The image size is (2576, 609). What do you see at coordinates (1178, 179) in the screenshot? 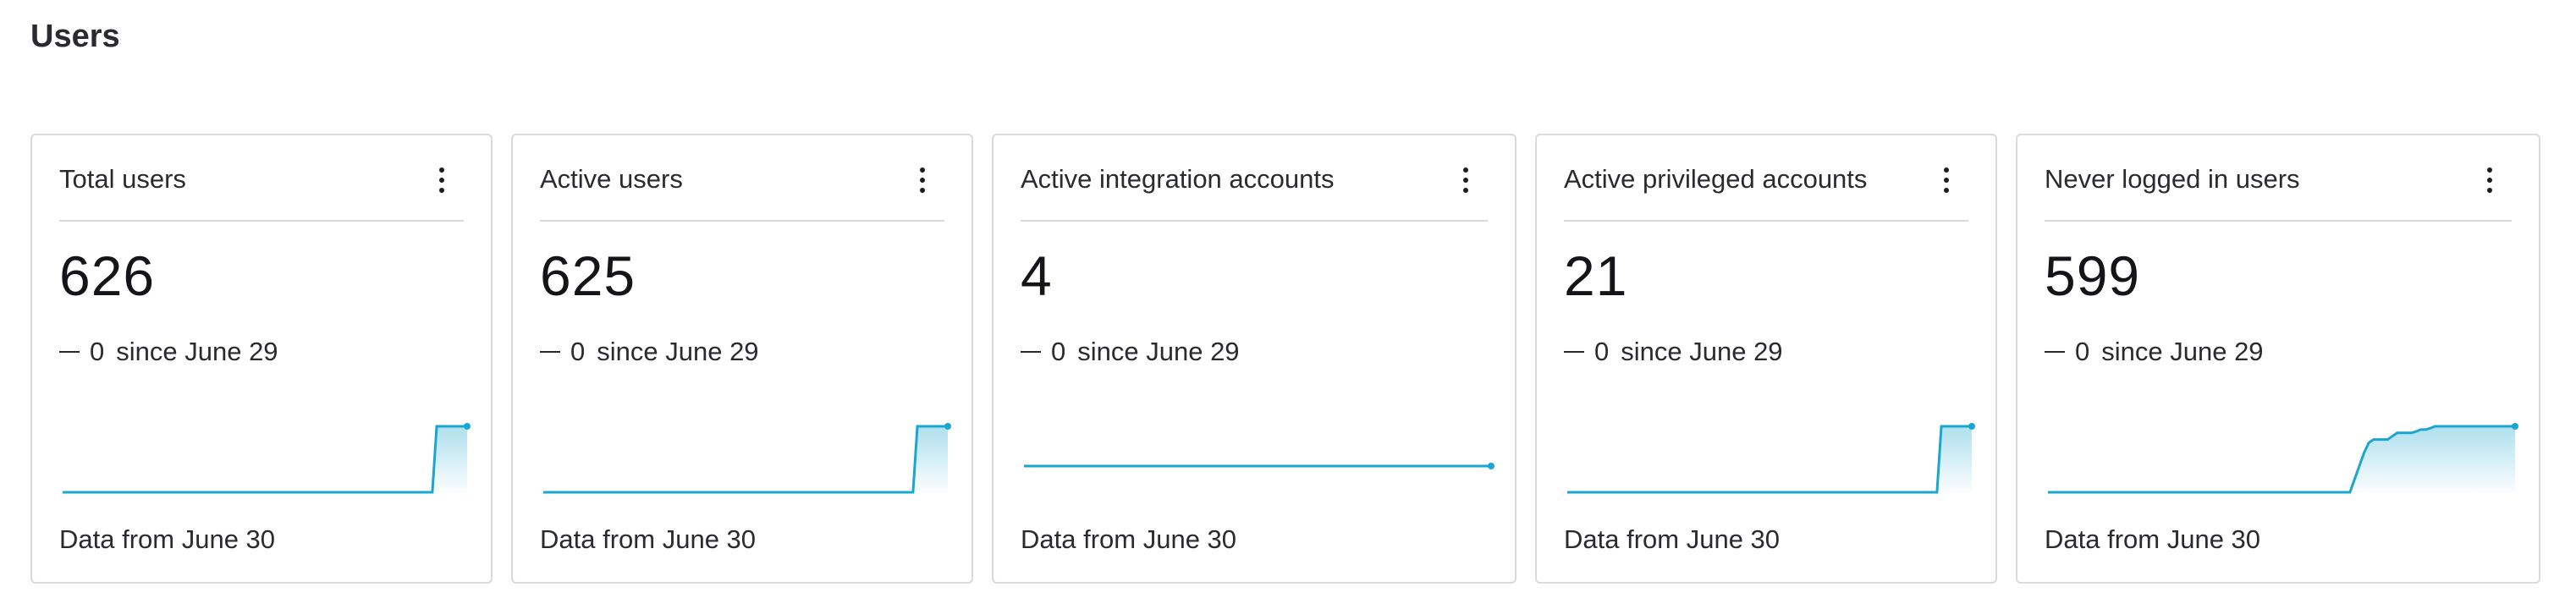
I see `card-title: Active integration accounts` at bounding box center [1178, 179].